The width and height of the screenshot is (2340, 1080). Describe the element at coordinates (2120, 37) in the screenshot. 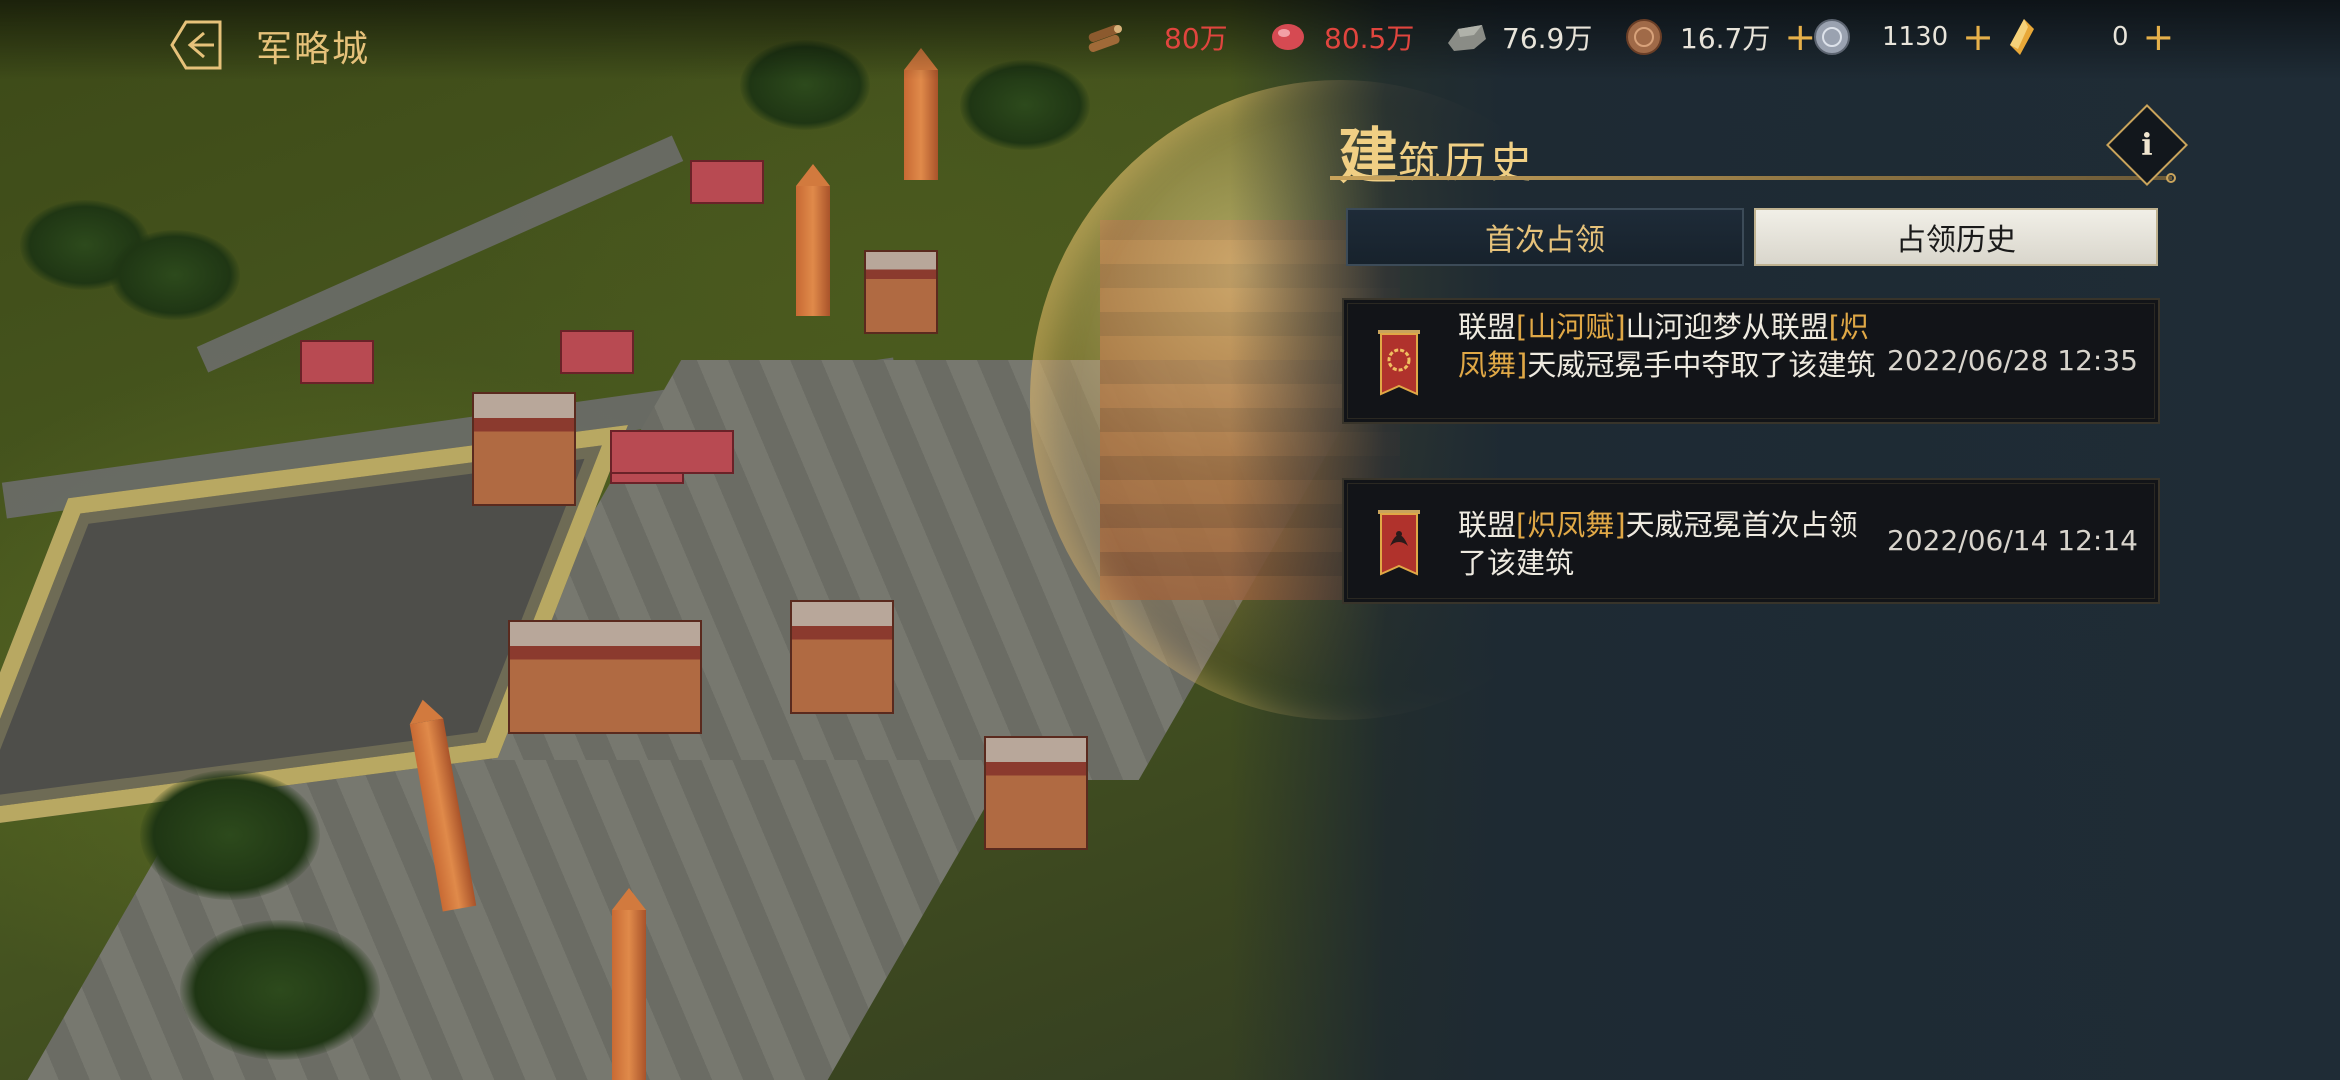

I see `gold-amount: 0` at that location.